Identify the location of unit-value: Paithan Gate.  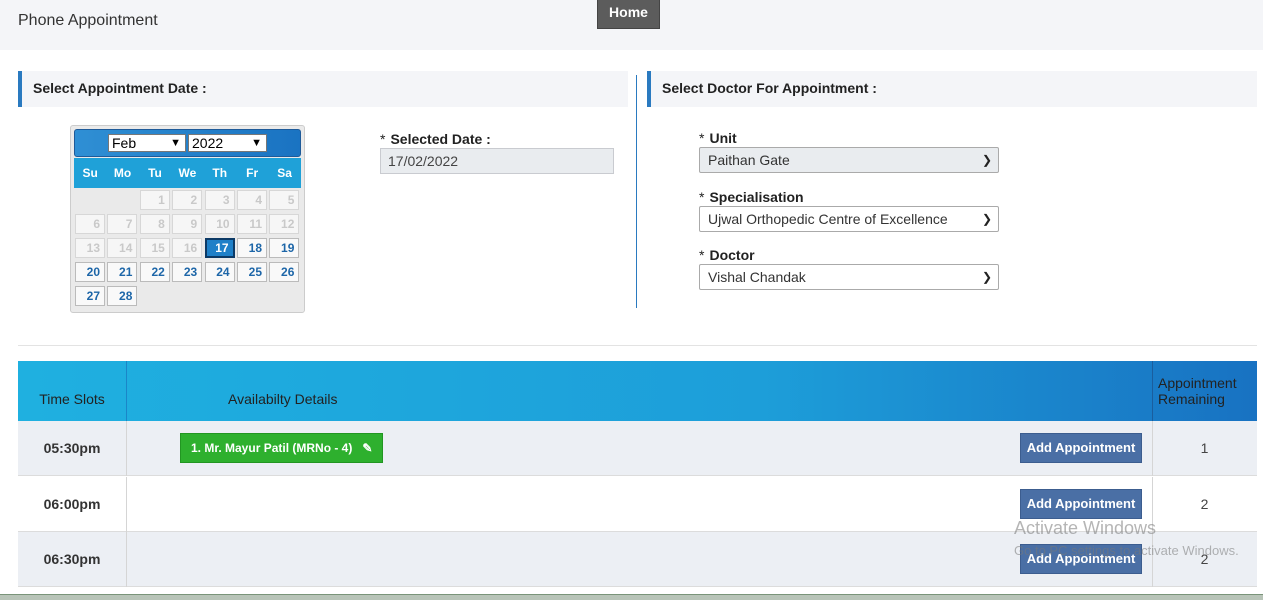
(749, 160).